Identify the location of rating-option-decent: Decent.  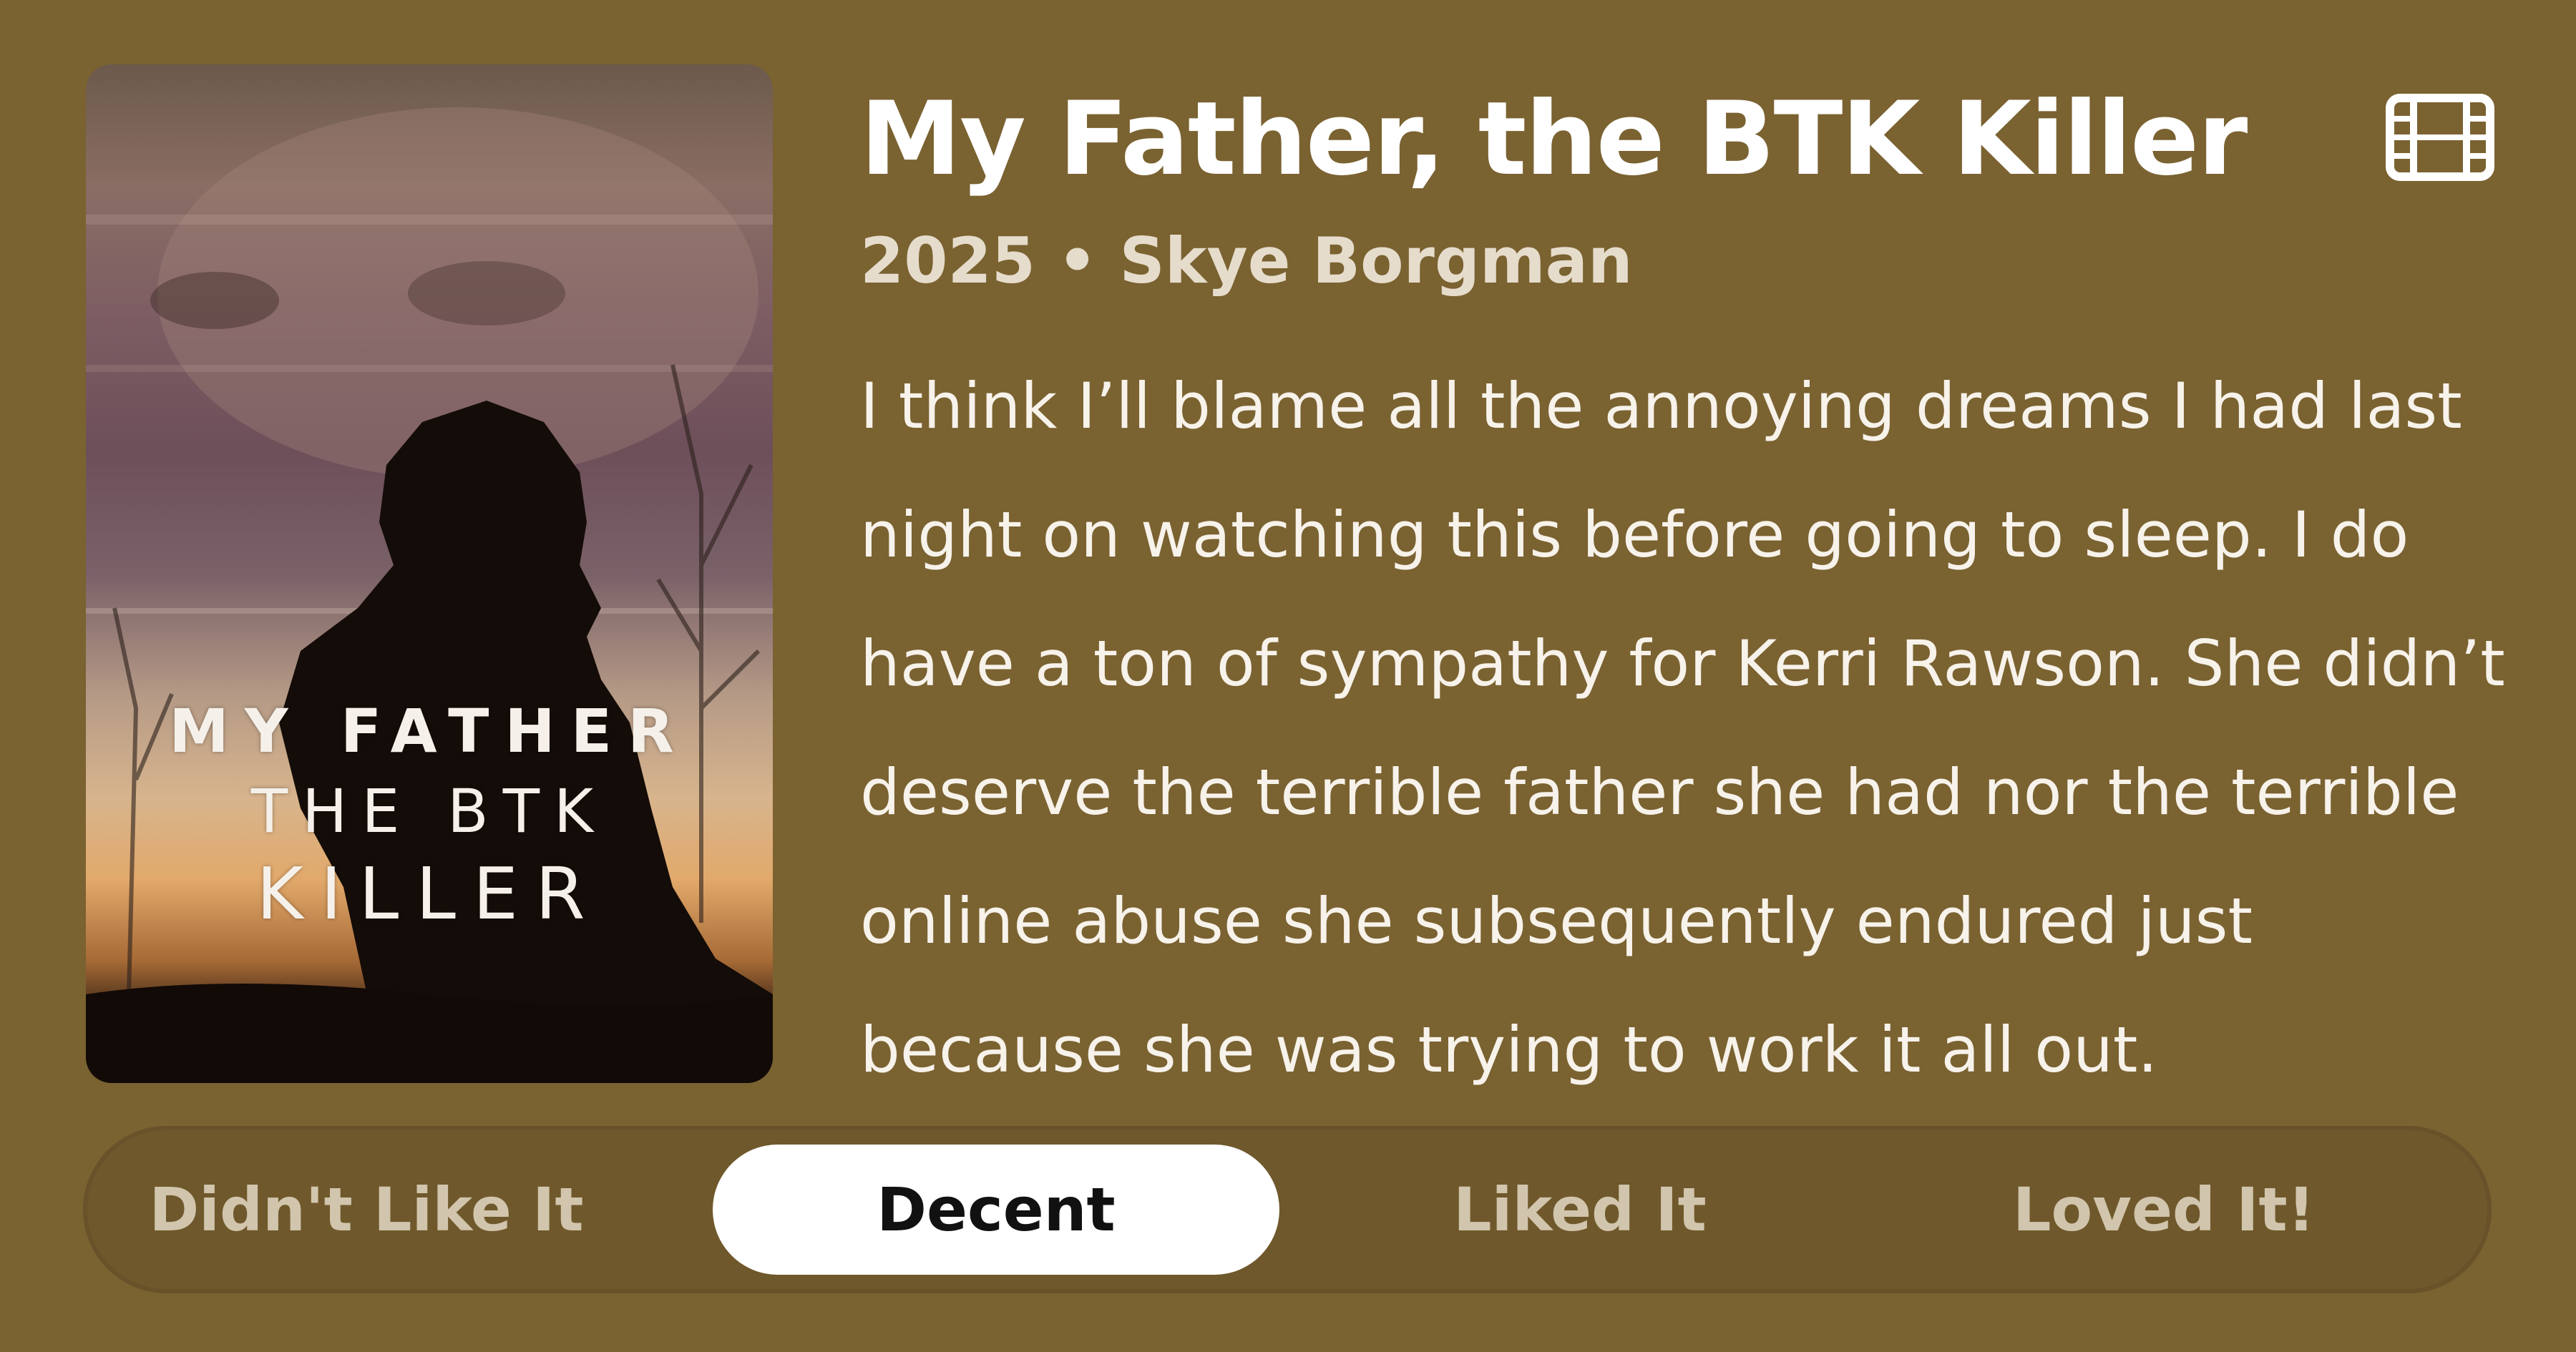
(996, 1210).